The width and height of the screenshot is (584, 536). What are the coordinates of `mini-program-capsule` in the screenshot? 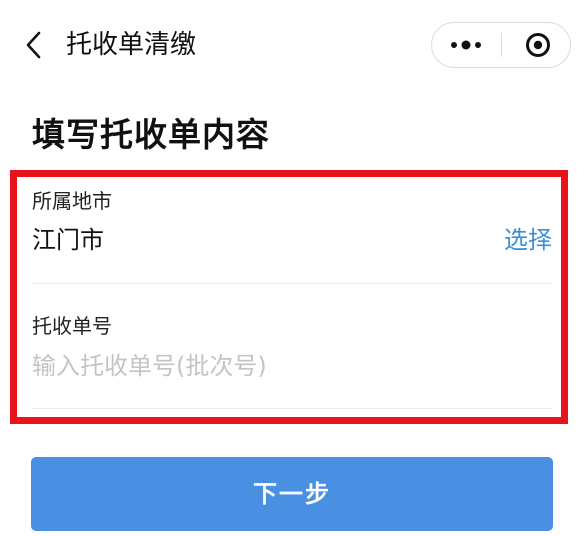 It's located at (501, 45).